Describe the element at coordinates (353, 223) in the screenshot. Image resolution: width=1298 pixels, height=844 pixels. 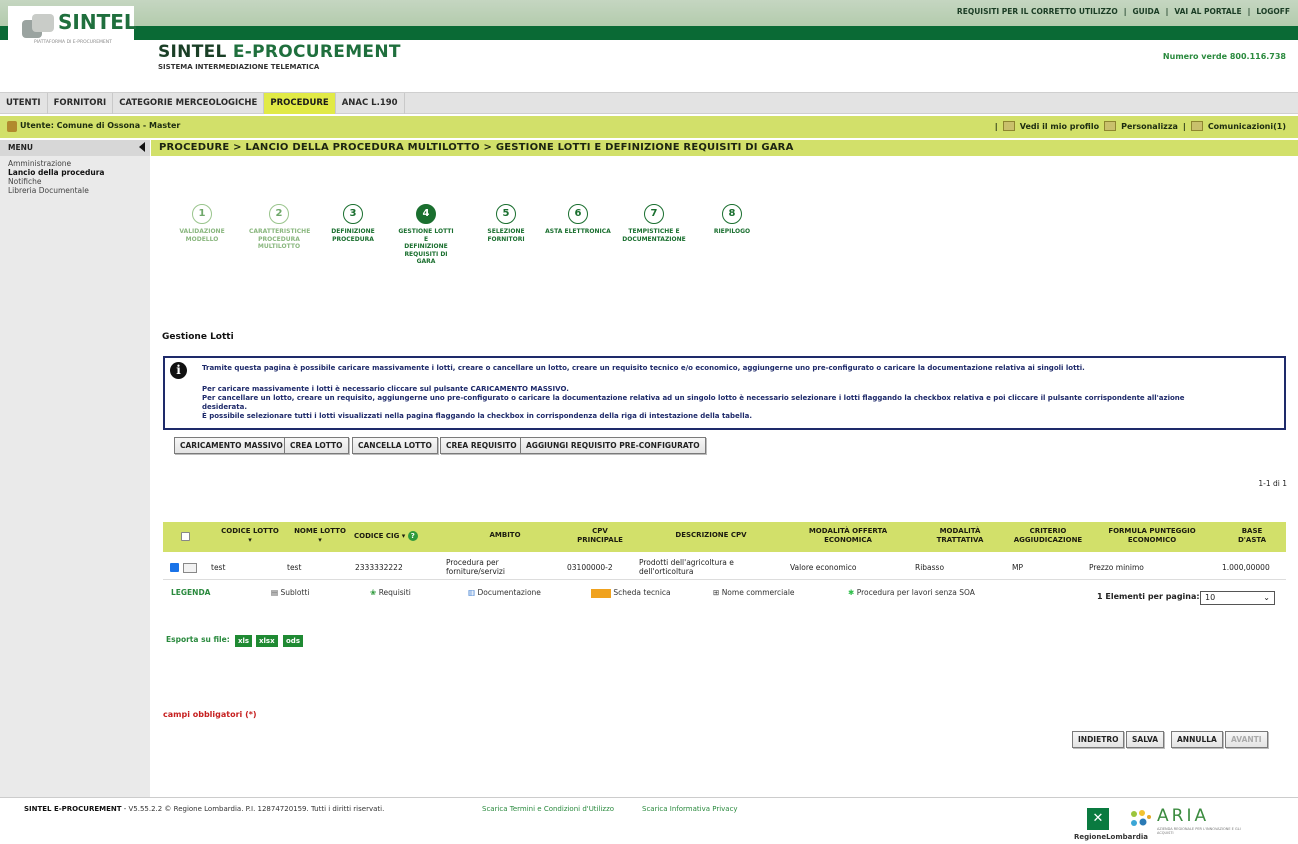
I see `step-3: 3 DEFINIZIONE PROCEDURA` at that location.